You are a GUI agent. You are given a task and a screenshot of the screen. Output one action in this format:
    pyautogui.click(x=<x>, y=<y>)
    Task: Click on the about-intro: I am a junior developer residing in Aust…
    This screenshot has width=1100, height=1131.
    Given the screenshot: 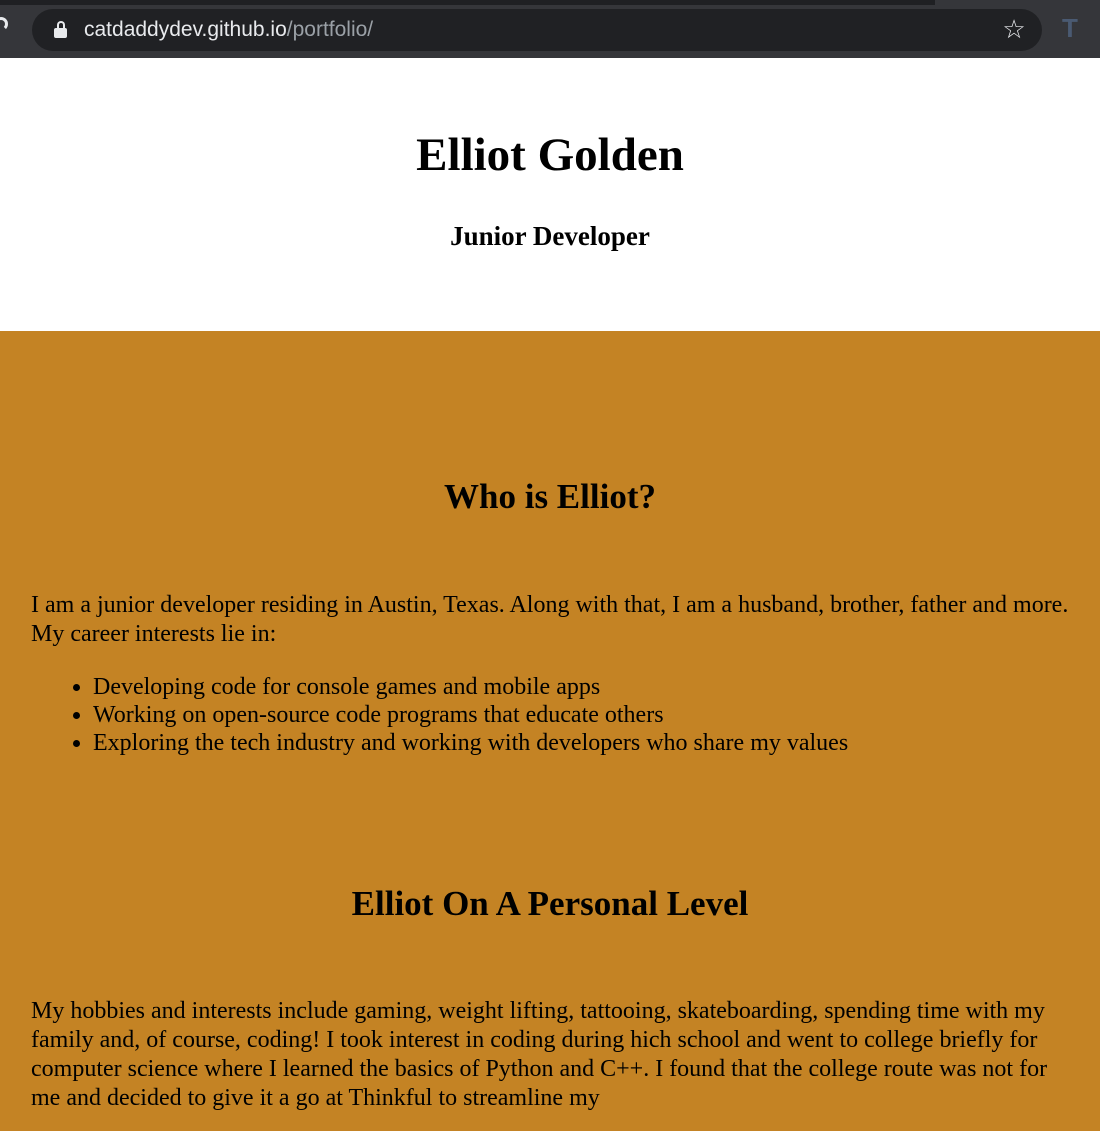 What is the action you would take?
    pyautogui.click(x=550, y=619)
    